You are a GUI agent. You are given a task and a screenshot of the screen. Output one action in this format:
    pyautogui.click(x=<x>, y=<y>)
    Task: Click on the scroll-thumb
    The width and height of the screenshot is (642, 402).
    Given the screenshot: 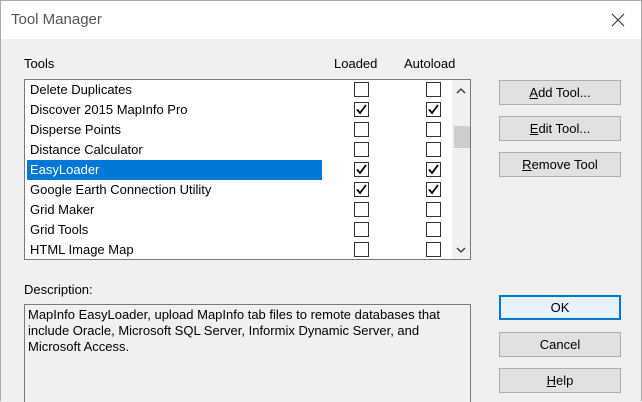 What is the action you would take?
    pyautogui.click(x=462, y=137)
    